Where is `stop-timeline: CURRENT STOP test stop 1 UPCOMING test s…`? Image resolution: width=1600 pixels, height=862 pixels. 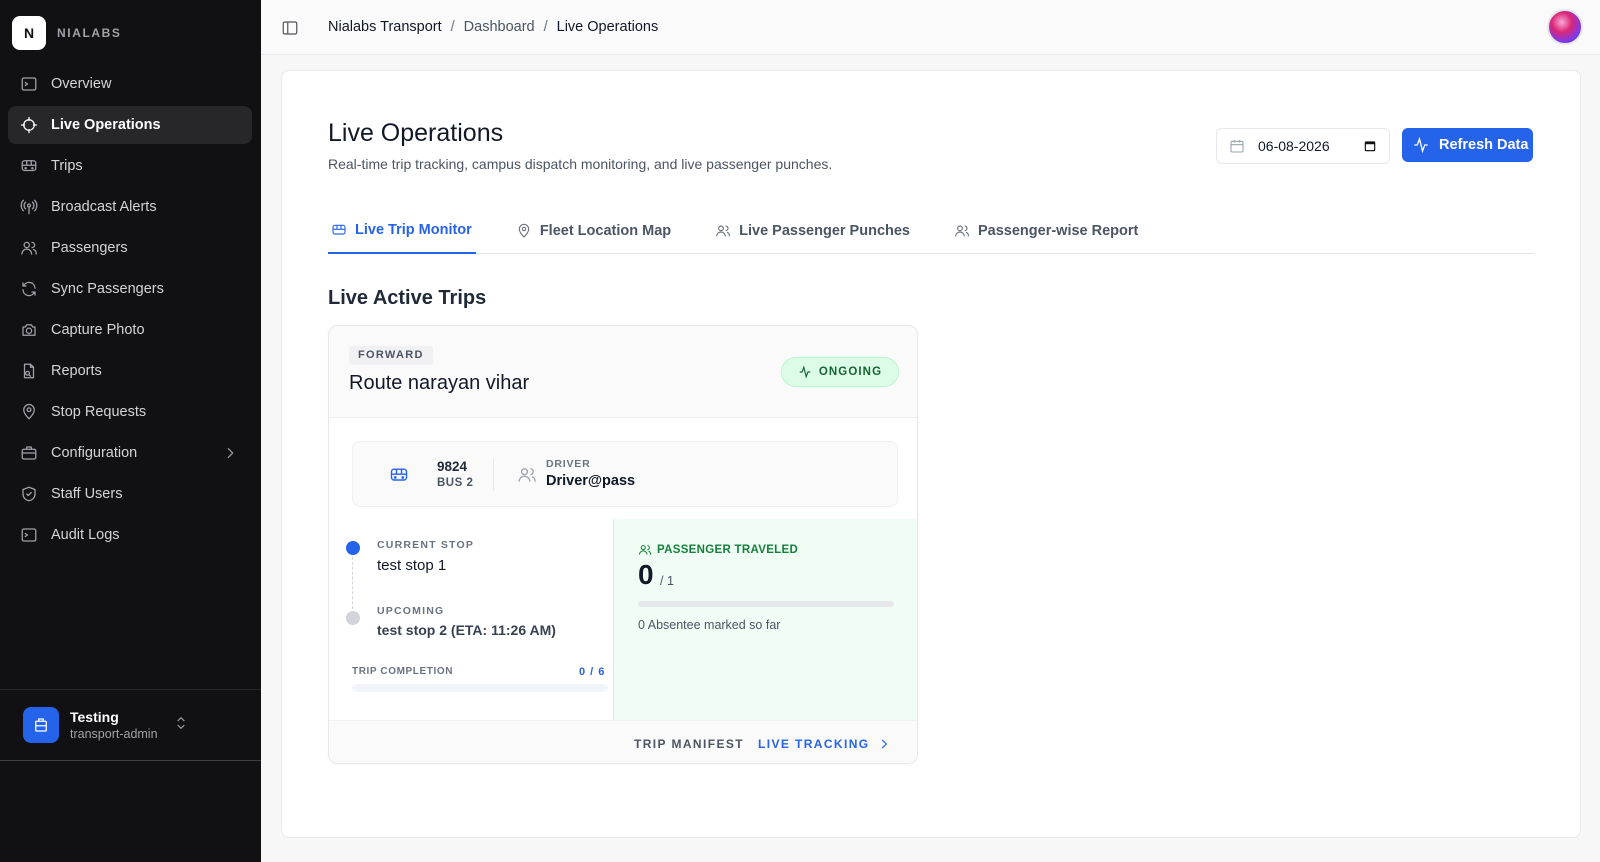
stop-timeline: CURRENT STOP test stop 1 UPCOMING test s… is located at coordinates (470, 616).